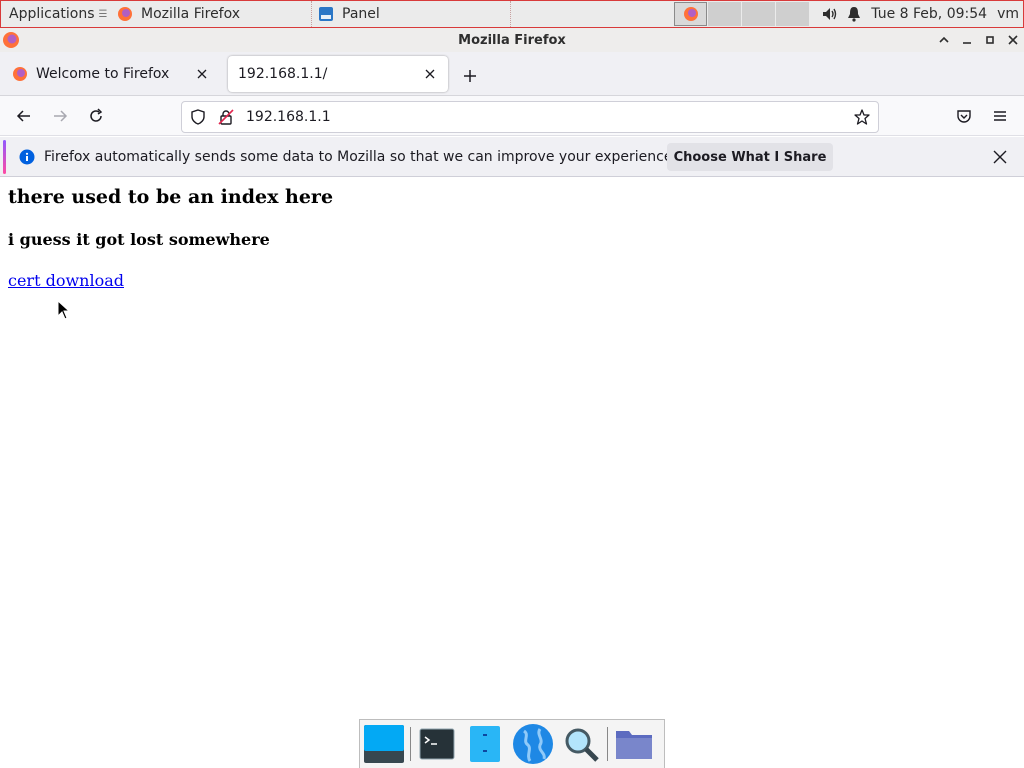 The height and width of the screenshot is (768, 1024). Describe the element at coordinates (411, 14) in the screenshot. I see `taskbar-item-panel: Panel` at that location.